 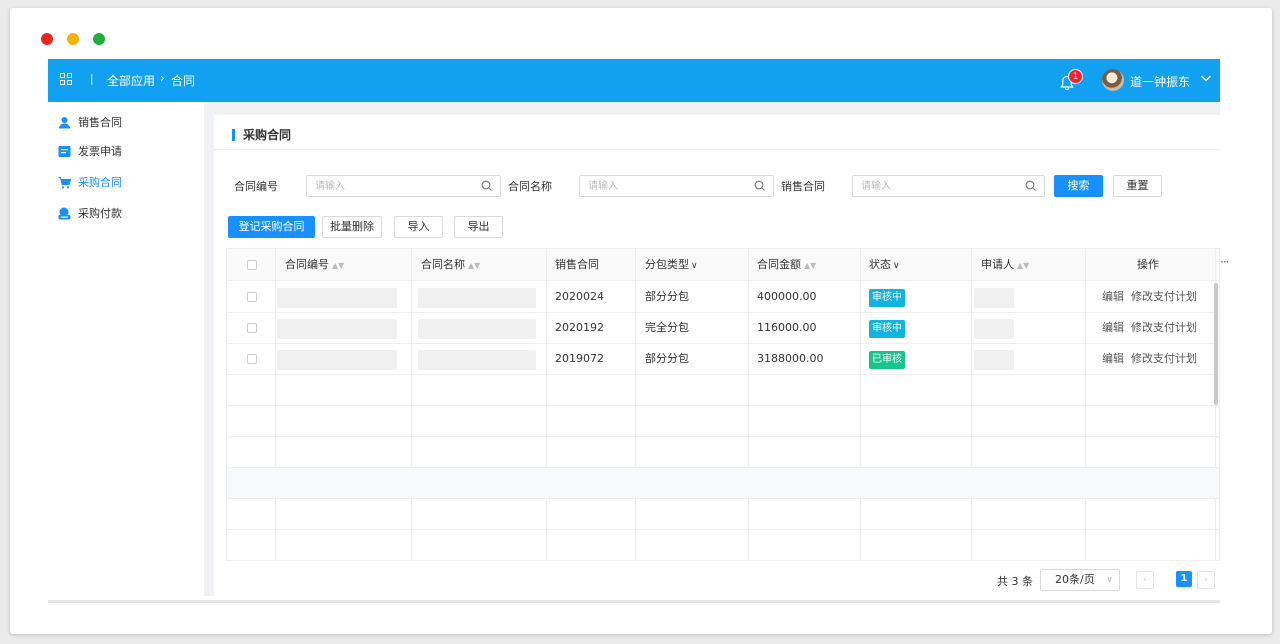 I want to click on page-size-select: 20条/页 ∨, so click(x=1080, y=580).